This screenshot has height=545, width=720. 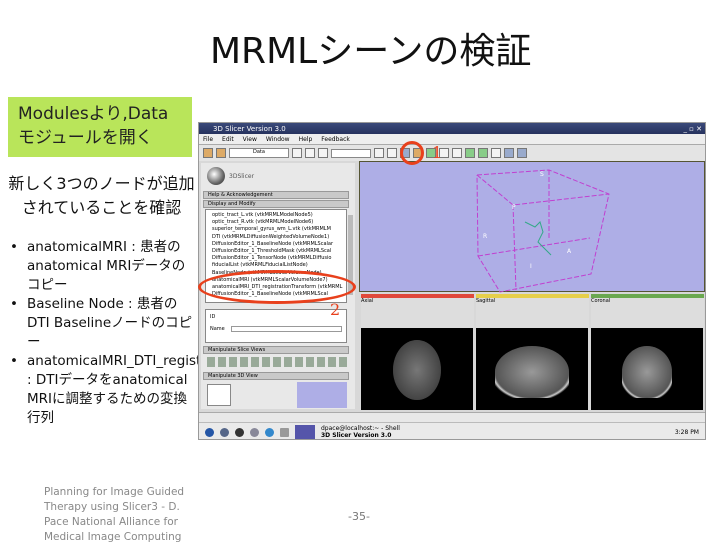 What do you see at coordinates (259, 153) in the screenshot?
I see `module-select: Data` at bounding box center [259, 153].